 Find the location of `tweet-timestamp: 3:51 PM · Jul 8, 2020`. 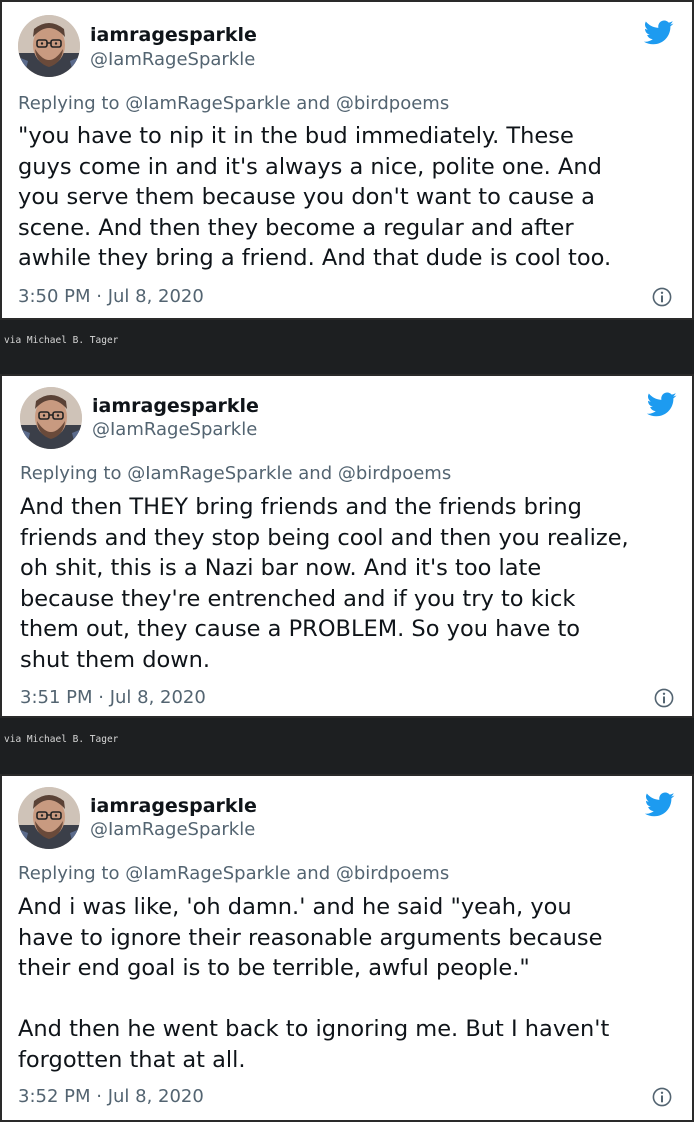

tweet-timestamp: 3:51 PM · Jul 8, 2020 is located at coordinates (113, 697).